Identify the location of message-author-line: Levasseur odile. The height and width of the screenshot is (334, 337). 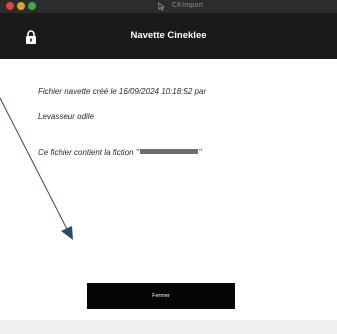
(66, 116).